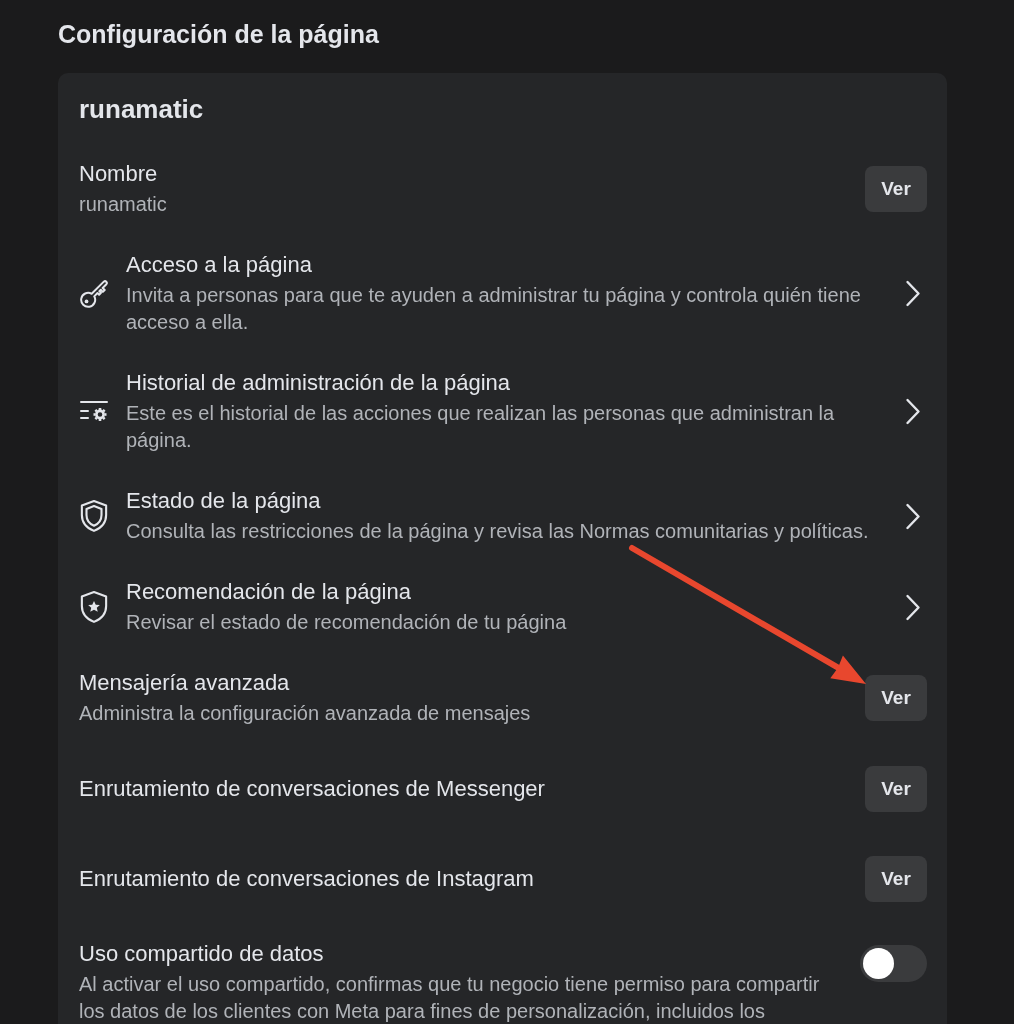 Image resolution: width=1014 pixels, height=1024 pixels. I want to click on setting-description: Consulta las restricciones de la página y revisa las Normas comunitarias y políticas., so click(497, 531).